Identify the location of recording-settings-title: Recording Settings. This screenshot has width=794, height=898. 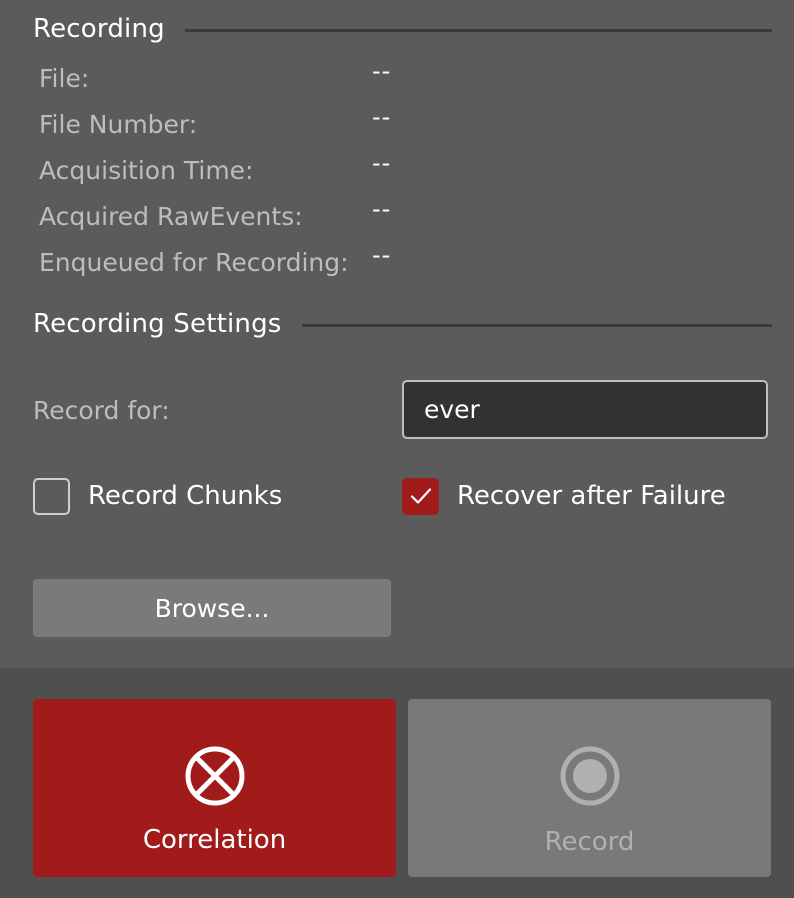
(157, 324).